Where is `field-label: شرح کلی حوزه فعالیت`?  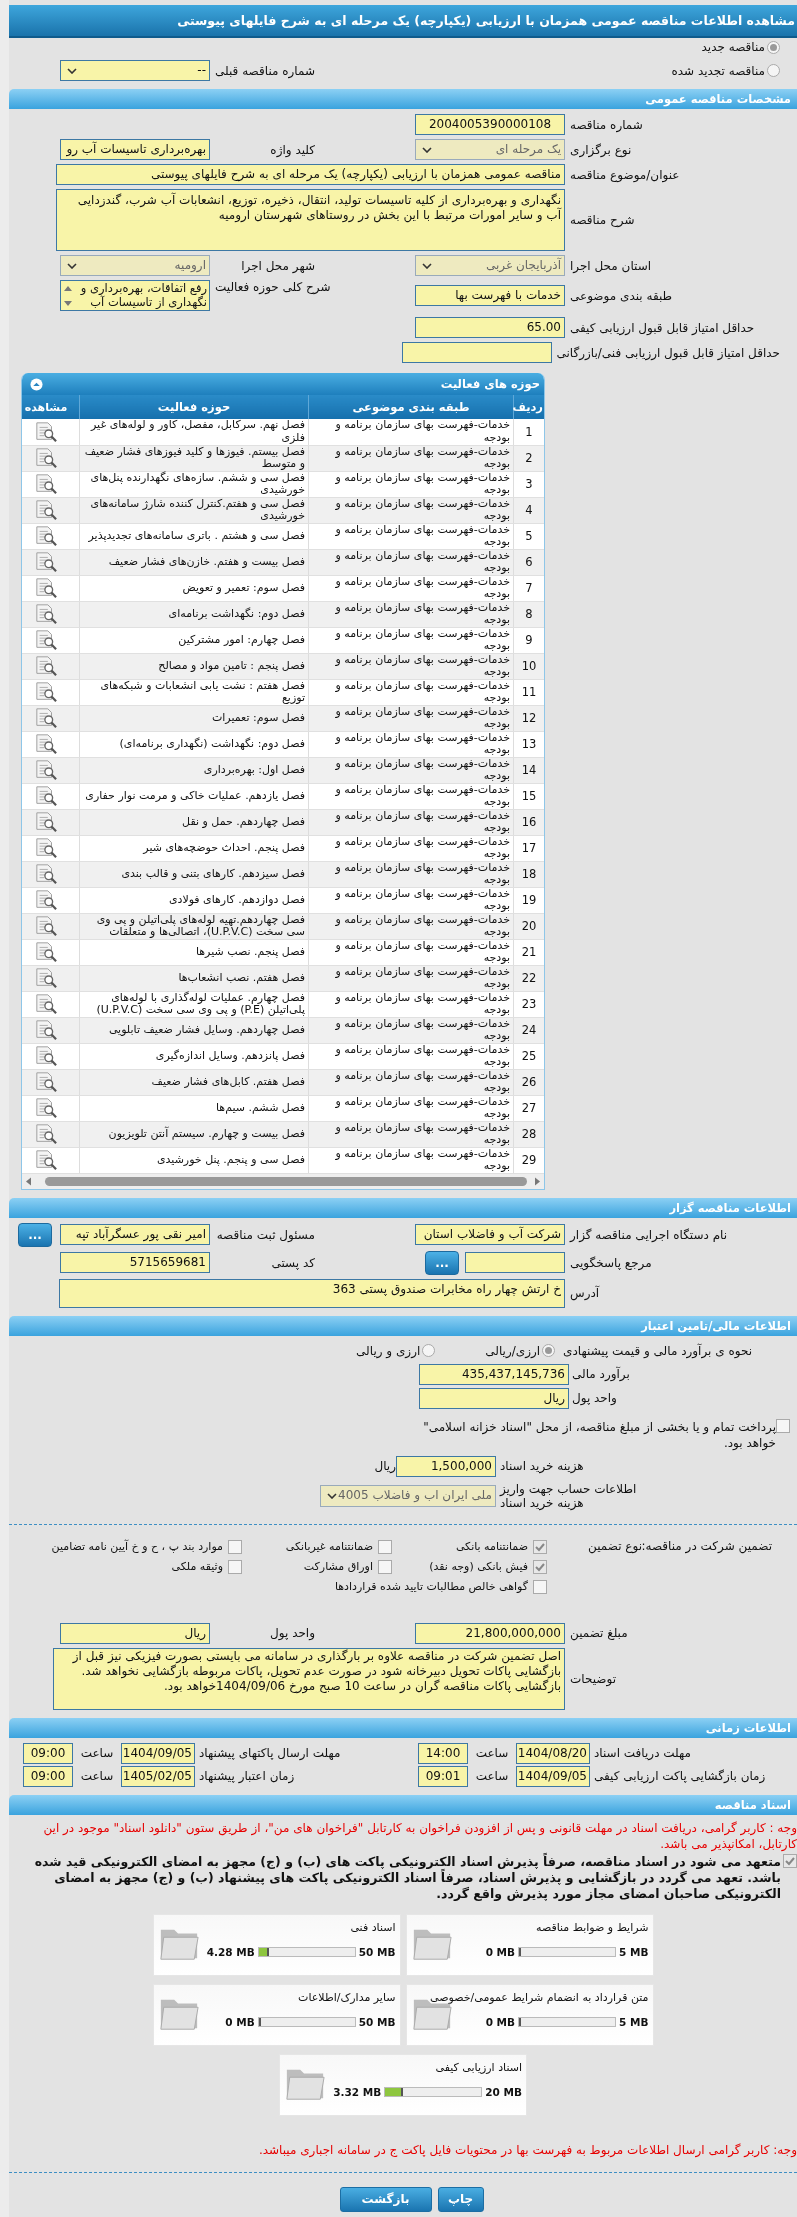 field-label: شرح کلی حوزه فعالیت is located at coordinates (273, 287).